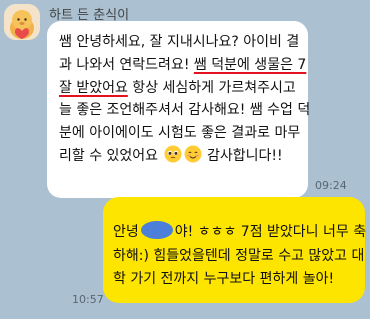 This screenshot has width=370, height=319. What do you see at coordinates (156, 230) in the screenshot?
I see `redacted-name-mark` at bounding box center [156, 230].